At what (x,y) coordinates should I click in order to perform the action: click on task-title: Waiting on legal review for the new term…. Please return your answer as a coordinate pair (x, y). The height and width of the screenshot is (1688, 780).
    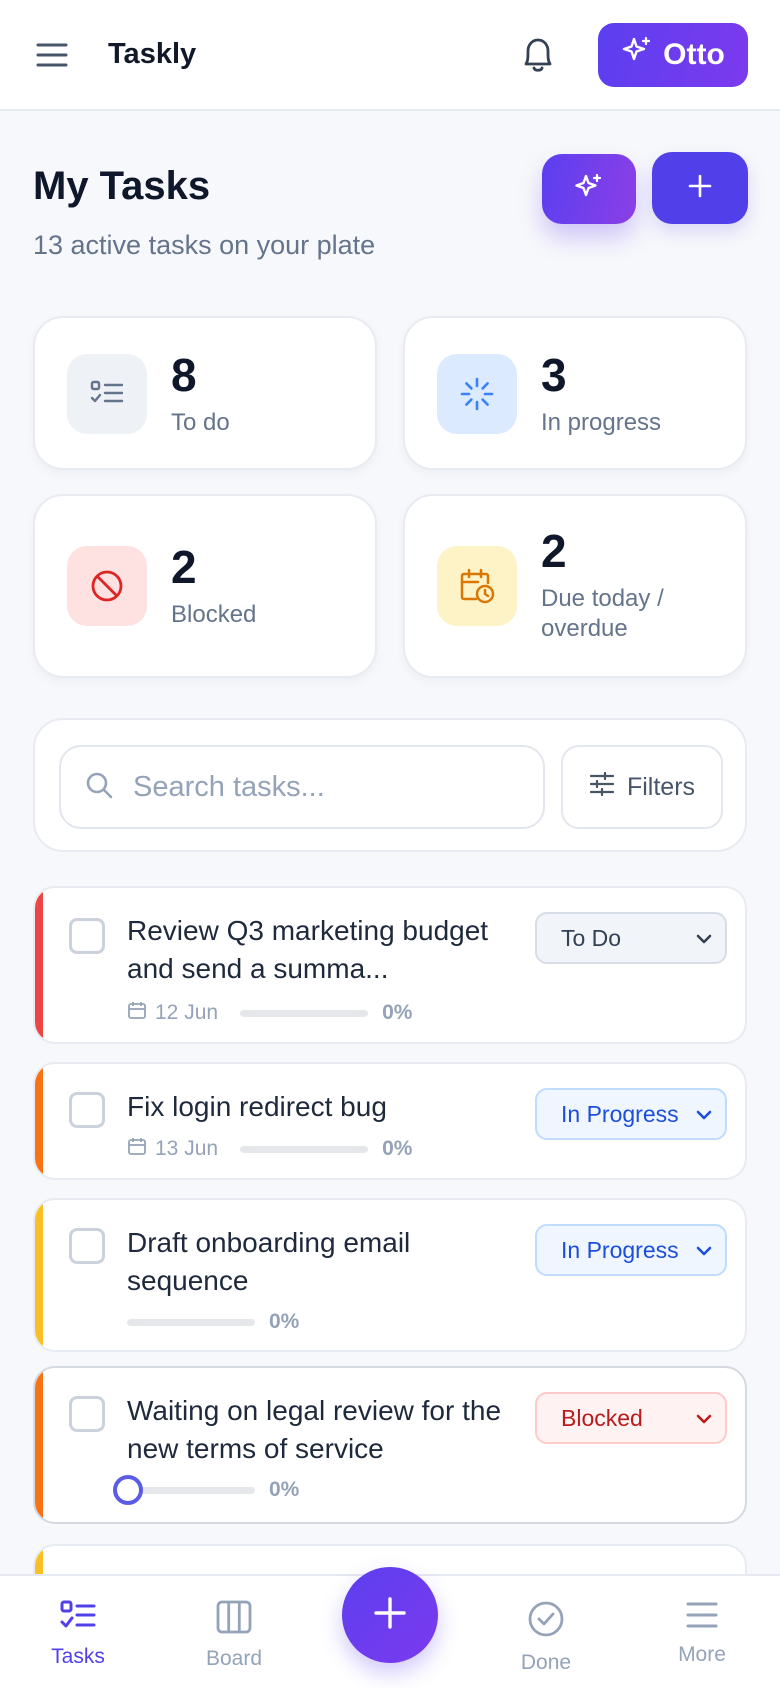
    Looking at the image, I should click on (314, 1429).